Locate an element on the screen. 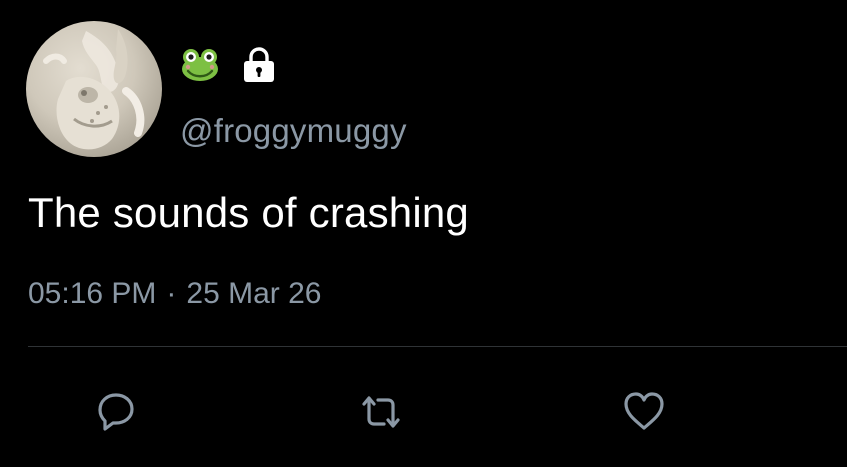 The width and height of the screenshot is (847, 467). tweet-date: 25 Mar 26 is located at coordinates (254, 293).